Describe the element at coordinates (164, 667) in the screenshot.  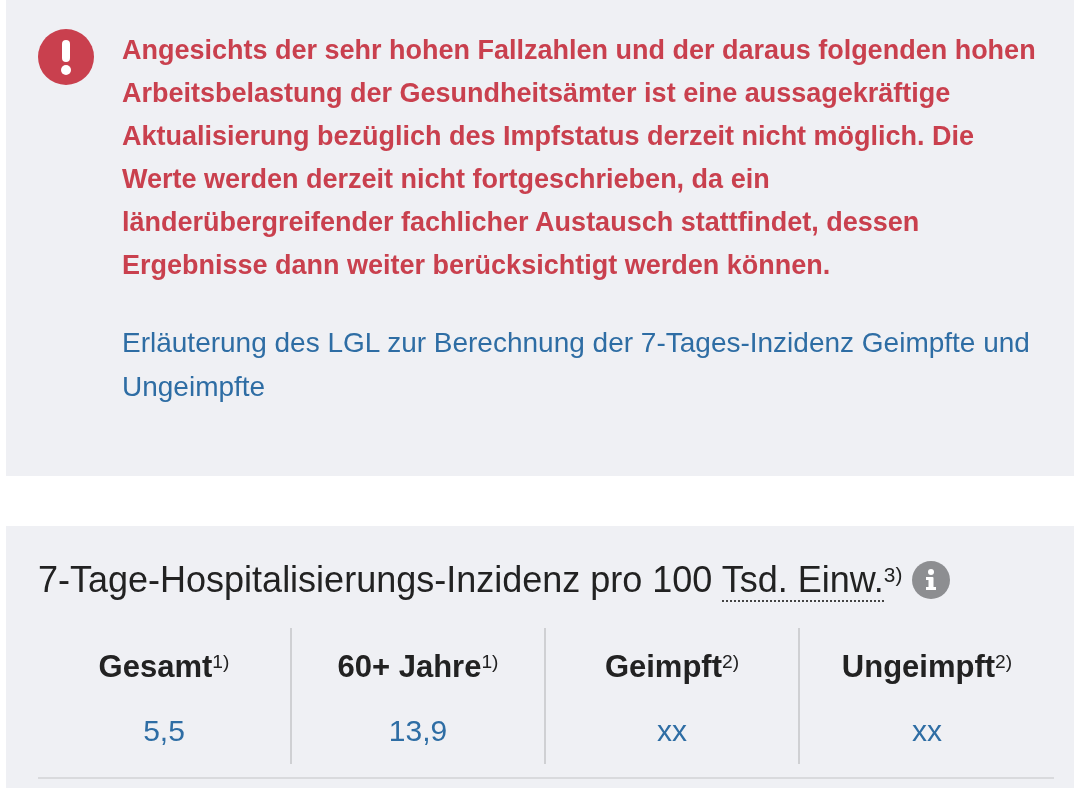
I see `column-header: Gesamt$^{1)}$` at that location.